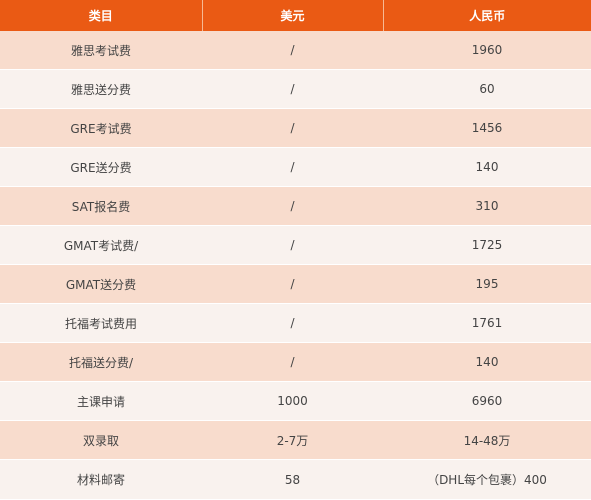 The width and height of the screenshot is (591, 500). I want to click on table-row: 材料邮寄 58 （DHL每个包裹）400, so click(295, 479).